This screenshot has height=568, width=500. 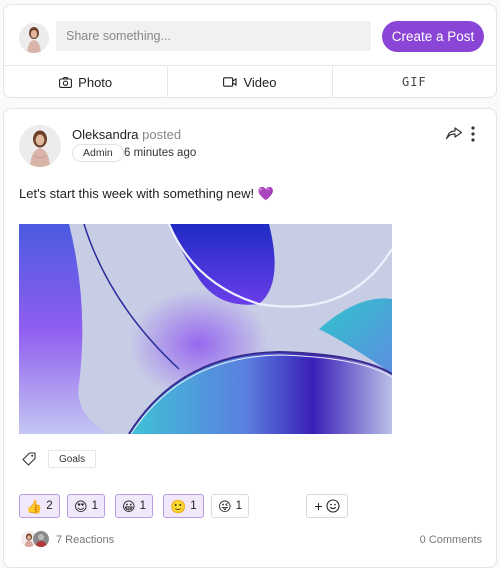 What do you see at coordinates (230, 82) in the screenshot?
I see `video-icon` at bounding box center [230, 82].